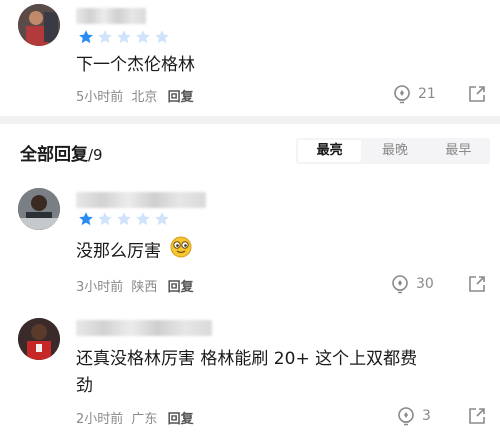 The height and width of the screenshot is (440, 500). Describe the element at coordinates (100, 287) in the screenshot. I see `reply-time: 3小时前` at that location.